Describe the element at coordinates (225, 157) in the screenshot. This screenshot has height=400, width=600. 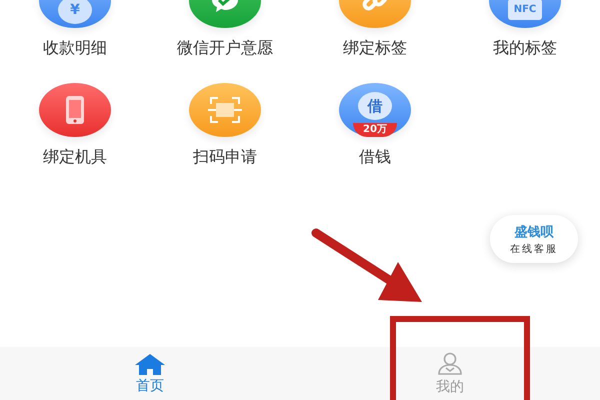
I see `app-label: 扫码申请` at that location.